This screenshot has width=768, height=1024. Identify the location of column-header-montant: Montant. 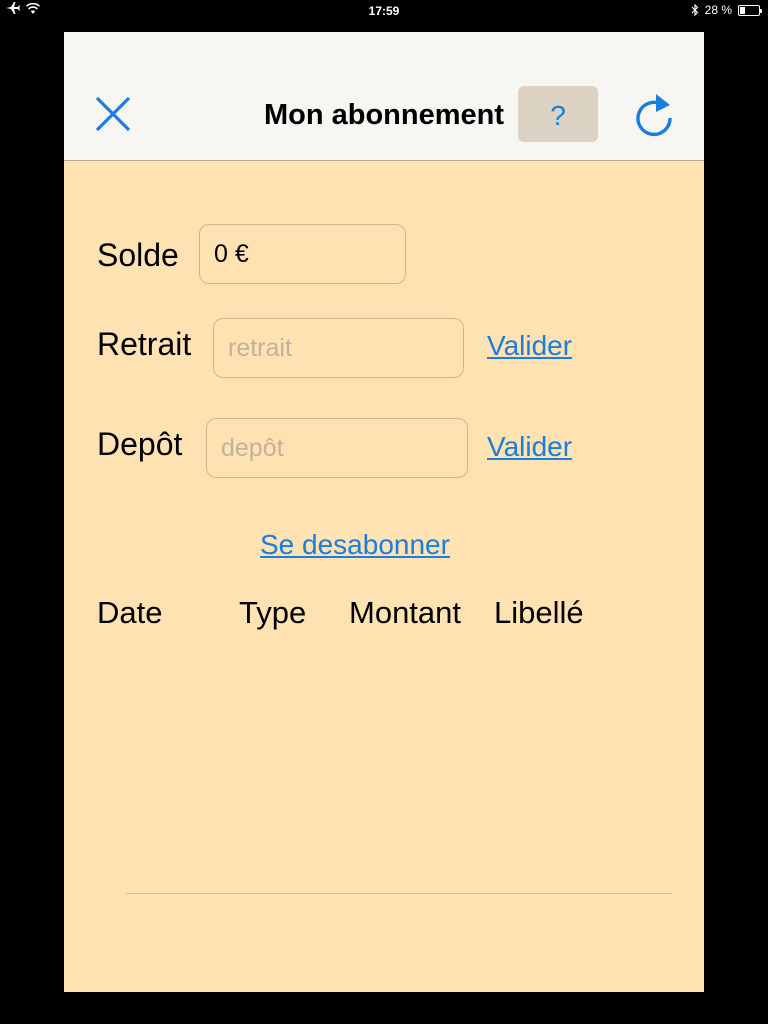
(405, 612).